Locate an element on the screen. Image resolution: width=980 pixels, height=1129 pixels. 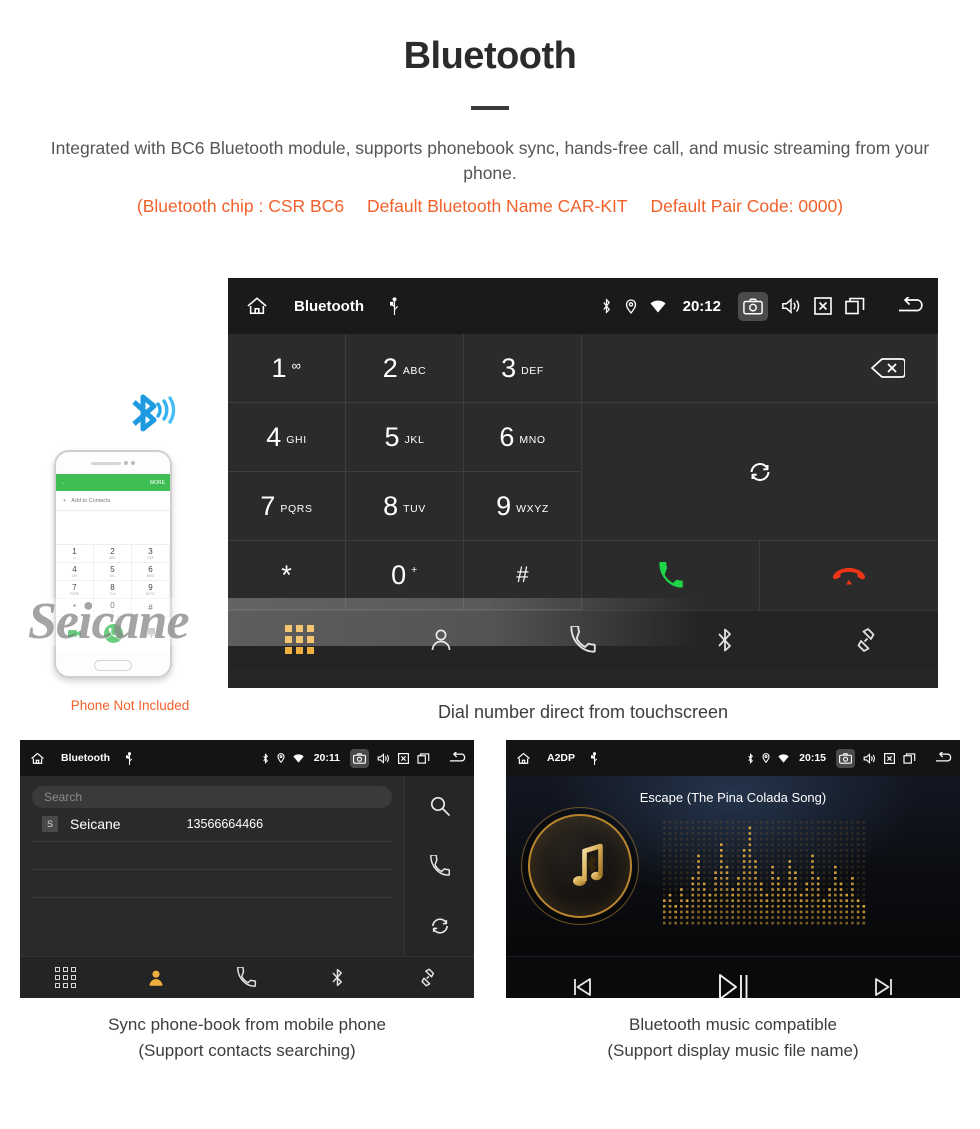
call-icon is located at coordinates (440, 866).